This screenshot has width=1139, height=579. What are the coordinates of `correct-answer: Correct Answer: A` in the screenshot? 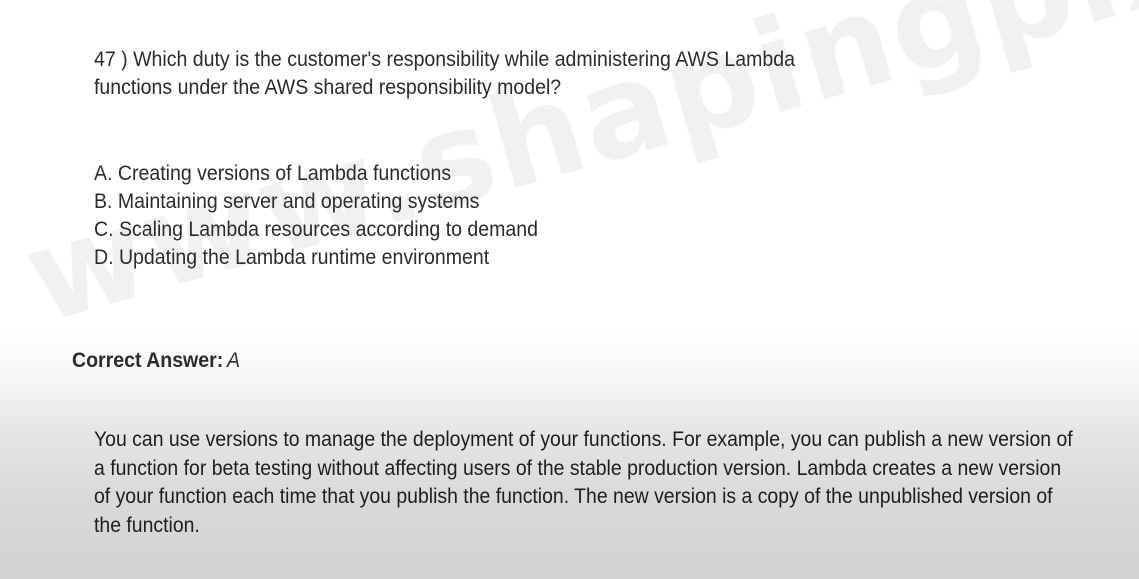 It's located at (156, 361).